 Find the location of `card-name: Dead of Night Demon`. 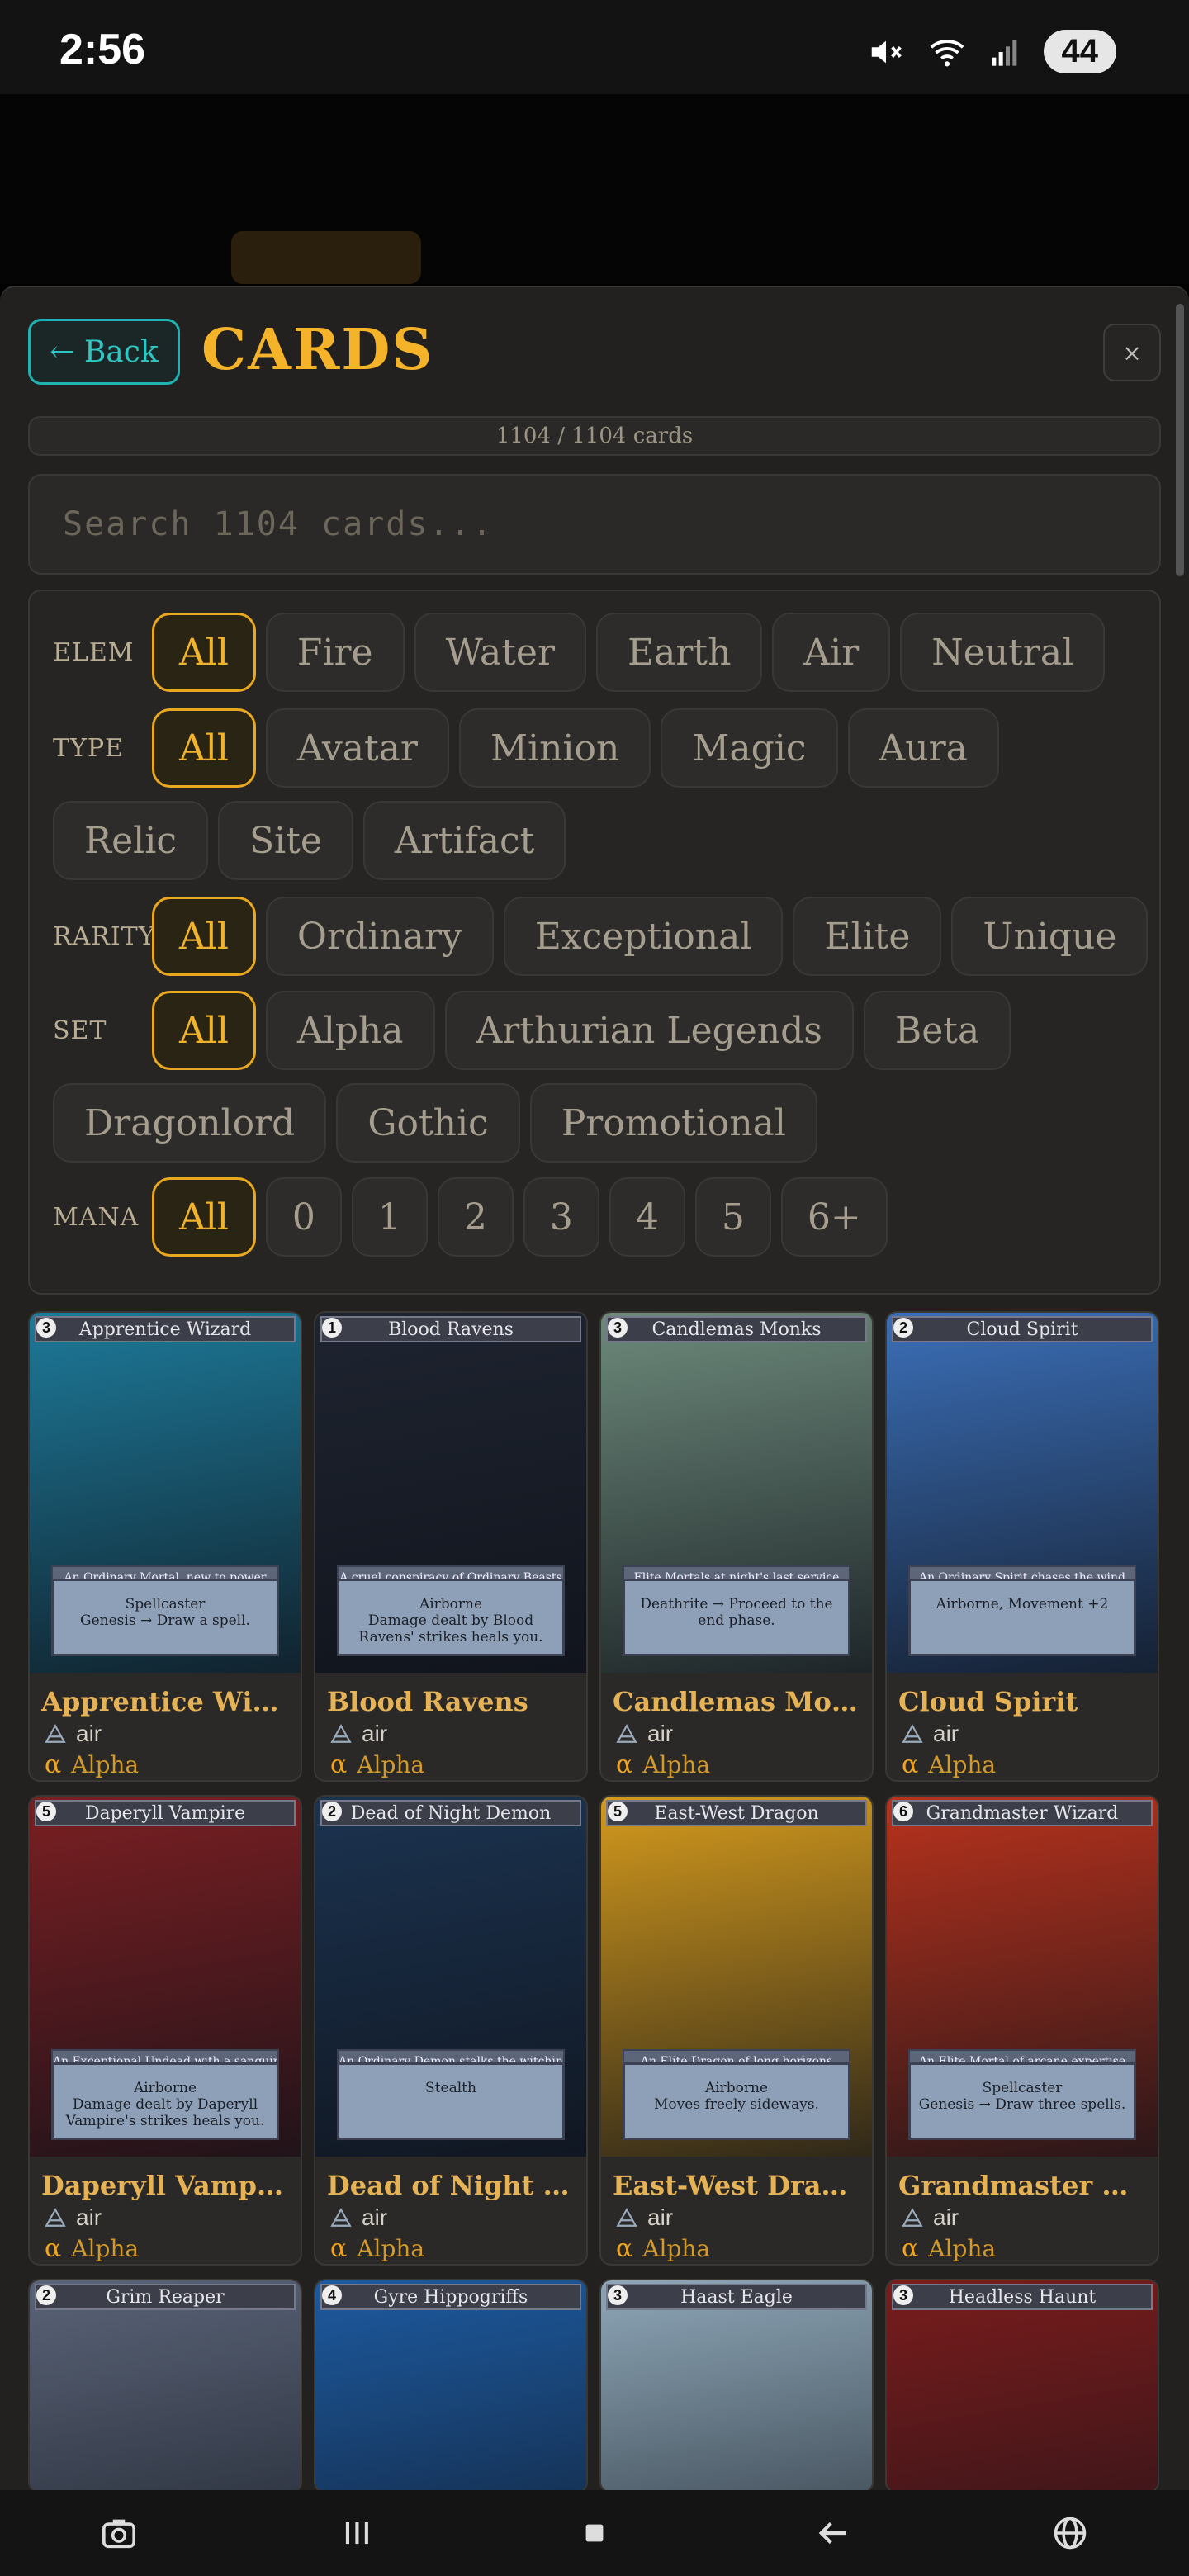

card-name: Dead of Night Demon is located at coordinates (452, 2185).